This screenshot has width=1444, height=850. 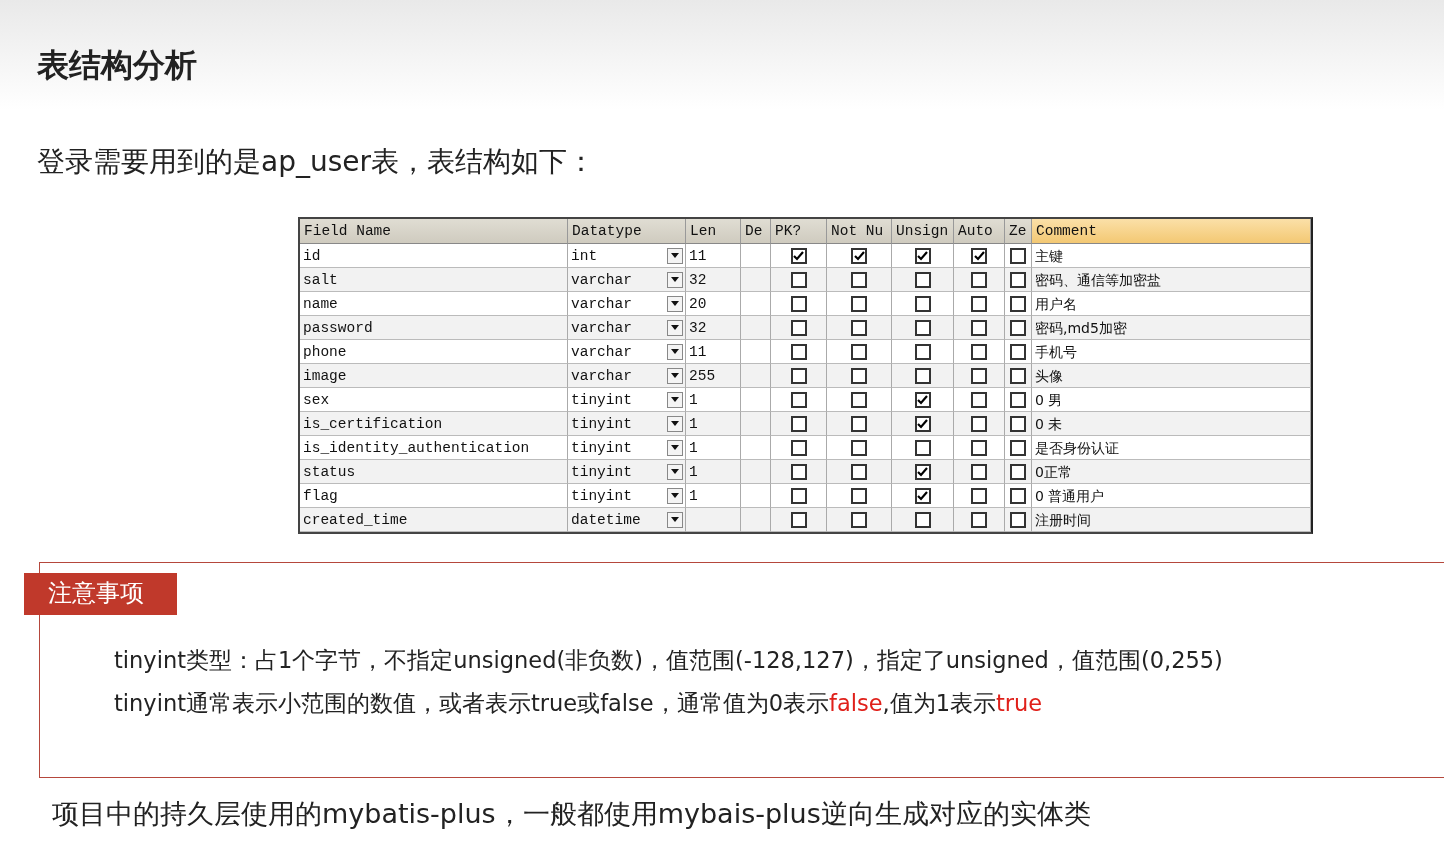 What do you see at coordinates (1171, 231) in the screenshot?
I see `column-header: Comment` at bounding box center [1171, 231].